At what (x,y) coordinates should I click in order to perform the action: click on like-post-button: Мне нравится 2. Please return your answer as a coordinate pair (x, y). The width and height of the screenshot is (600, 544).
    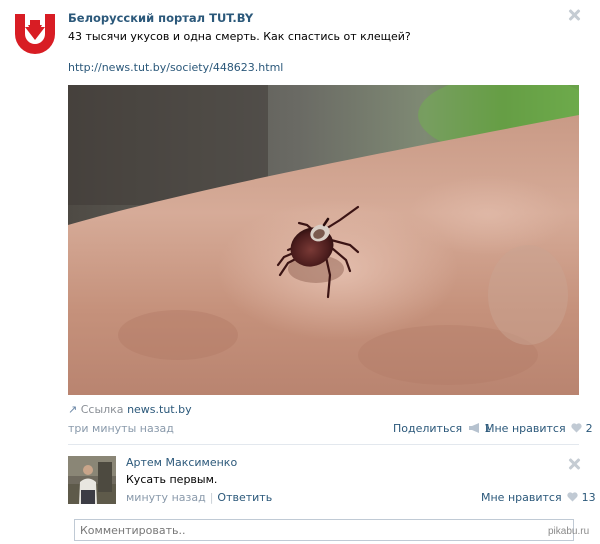
    Looking at the image, I should click on (539, 428).